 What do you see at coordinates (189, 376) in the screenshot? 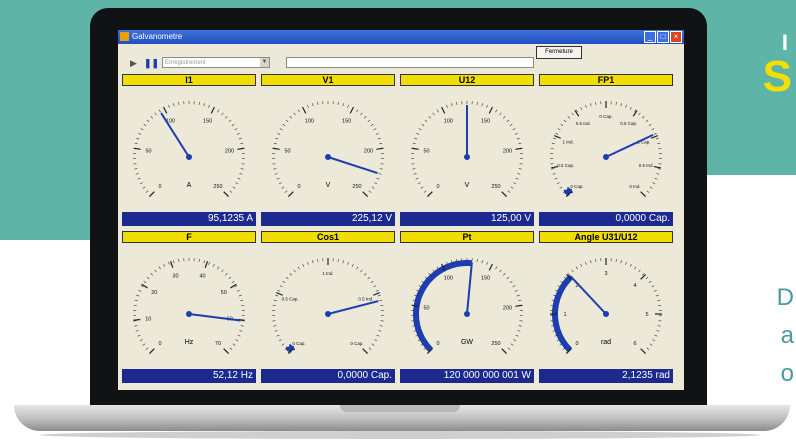
I see `gauge-value: 52,12 Hz` at bounding box center [189, 376].